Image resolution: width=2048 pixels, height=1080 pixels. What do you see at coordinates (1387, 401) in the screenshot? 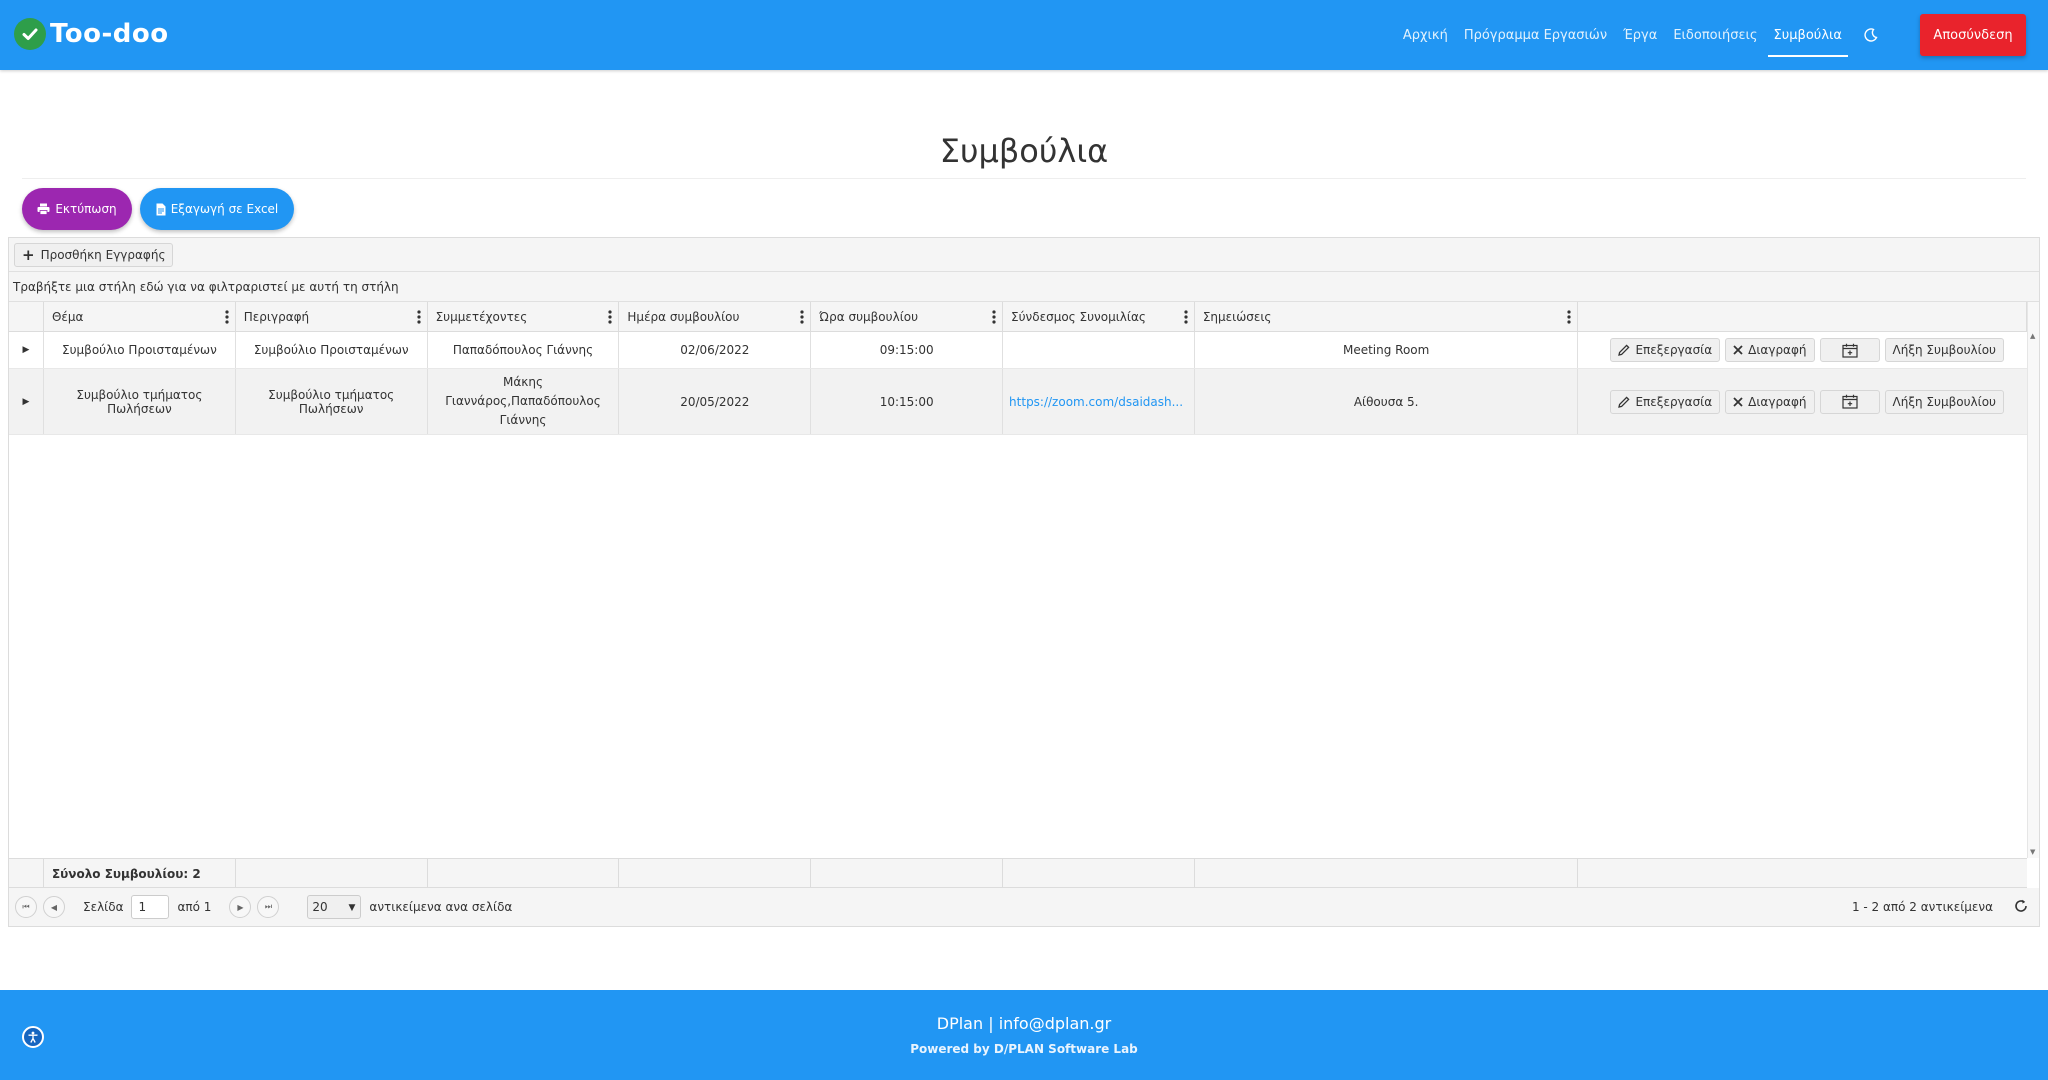
I see `cell-notes: Αίθουσα 5.` at bounding box center [1387, 401].